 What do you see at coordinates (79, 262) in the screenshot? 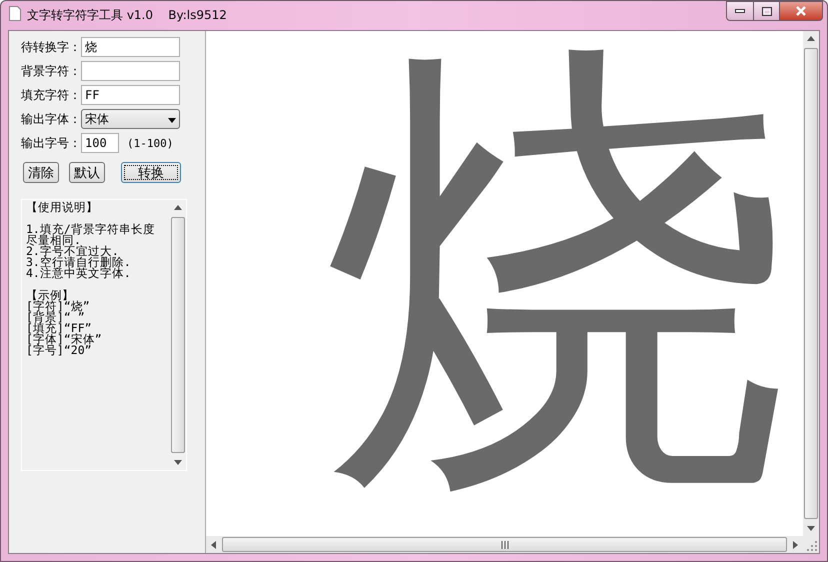
I see `instruction-line: 3.空行请自行删除.` at bounding box center [79, 262].